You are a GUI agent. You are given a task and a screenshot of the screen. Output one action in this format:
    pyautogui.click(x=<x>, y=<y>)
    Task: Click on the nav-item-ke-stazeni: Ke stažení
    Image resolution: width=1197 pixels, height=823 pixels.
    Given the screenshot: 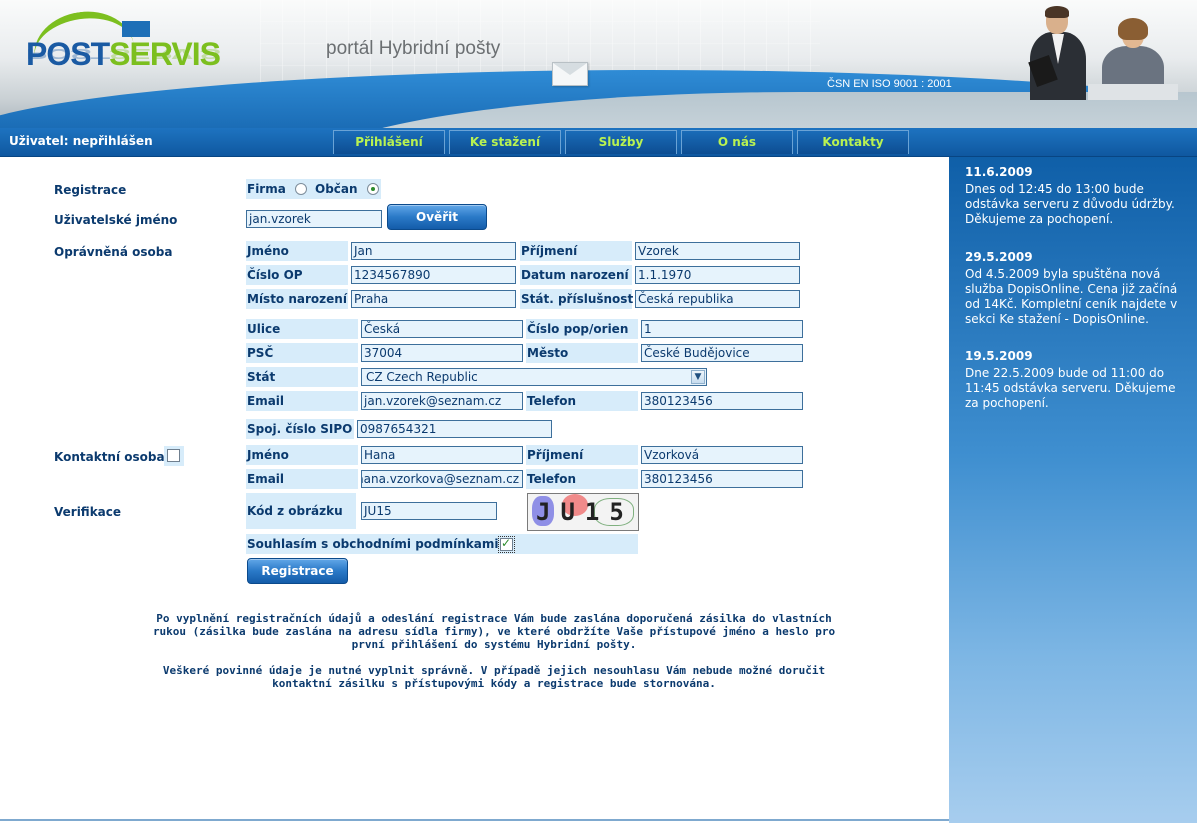 What is the action you would take?
    pyautogui.click(x=505, y=142)
    